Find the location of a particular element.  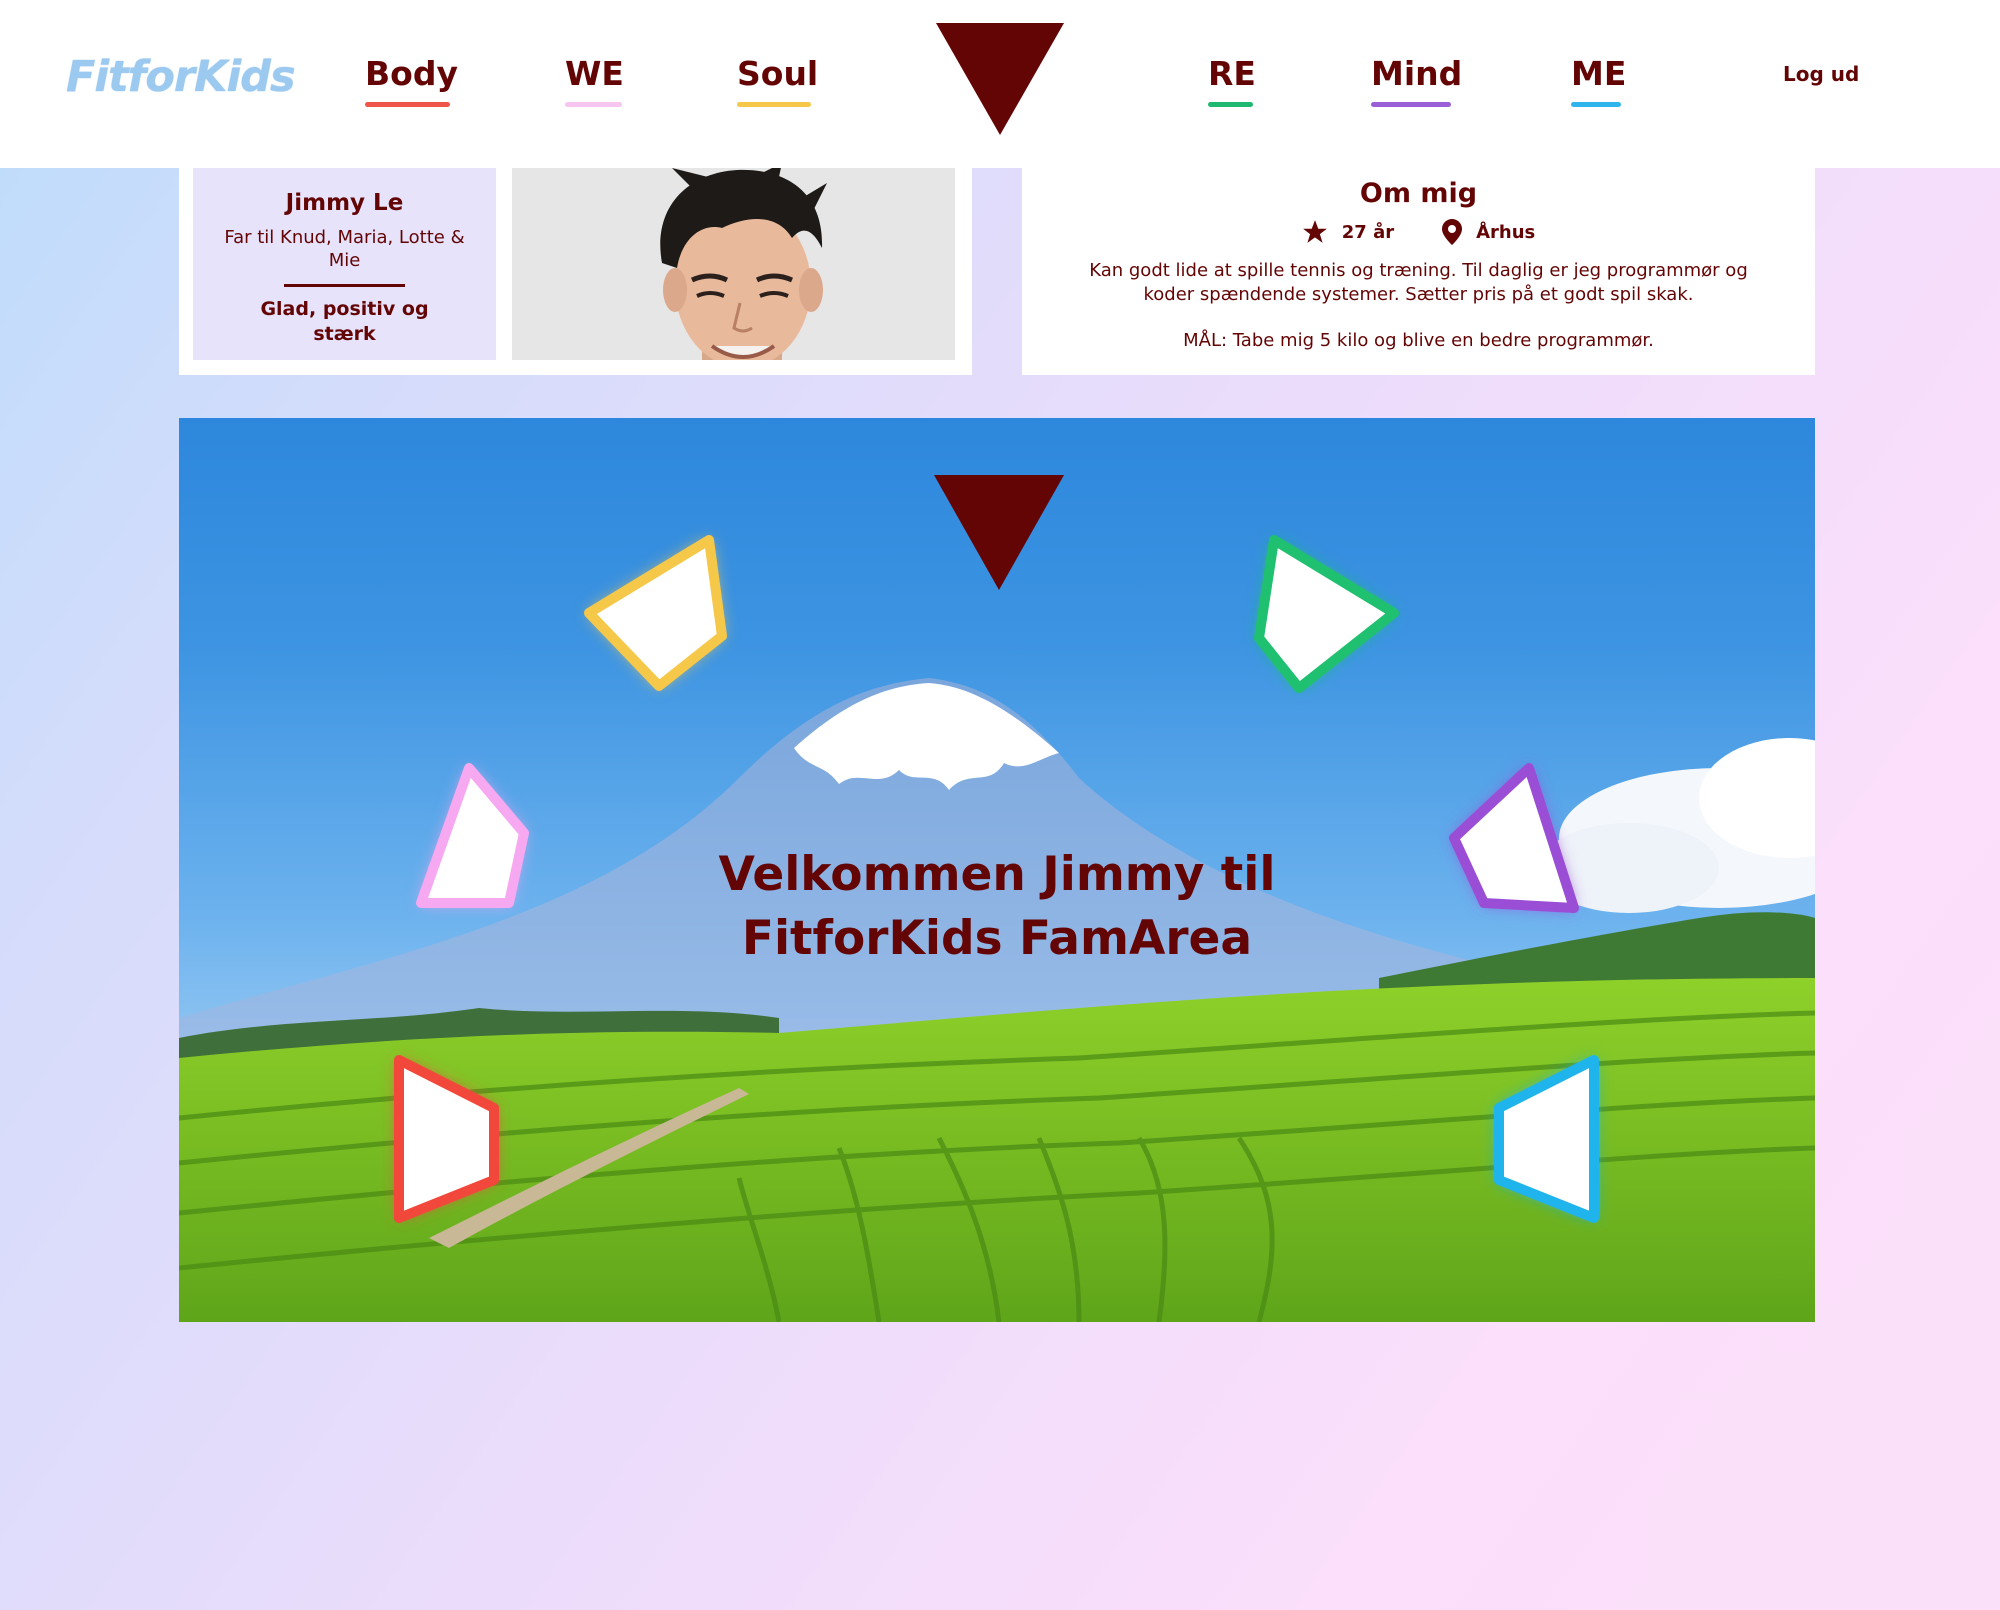

nav-item-me: ME is located at coordinates (1599, 80).